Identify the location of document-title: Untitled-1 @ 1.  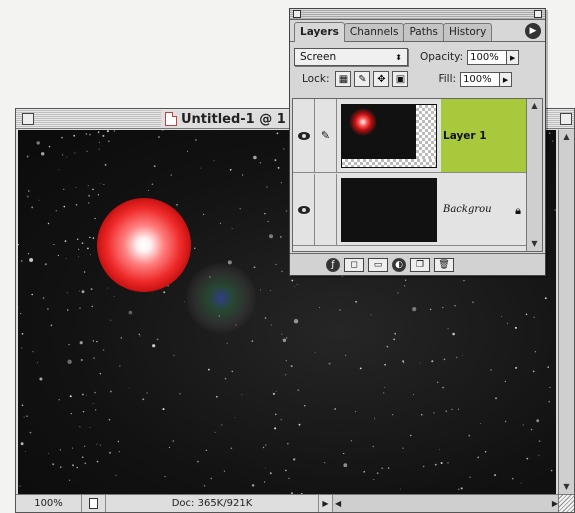
(233, 119).